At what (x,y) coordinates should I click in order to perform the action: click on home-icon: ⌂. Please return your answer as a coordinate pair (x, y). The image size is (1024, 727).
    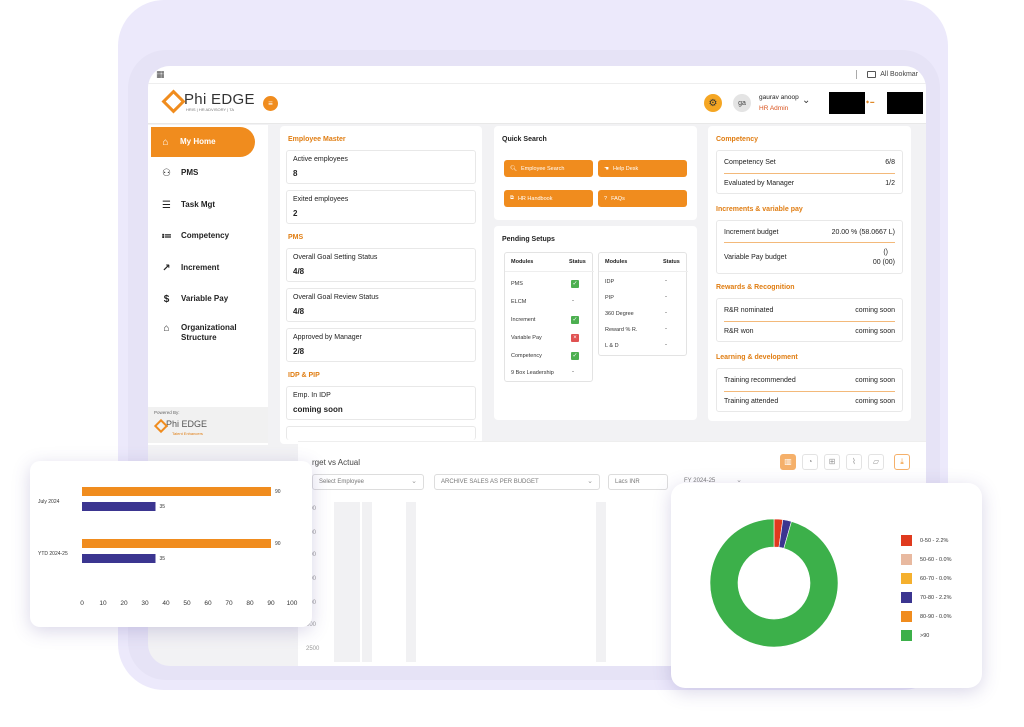
    Looking at the image, I should click on (165, 142).